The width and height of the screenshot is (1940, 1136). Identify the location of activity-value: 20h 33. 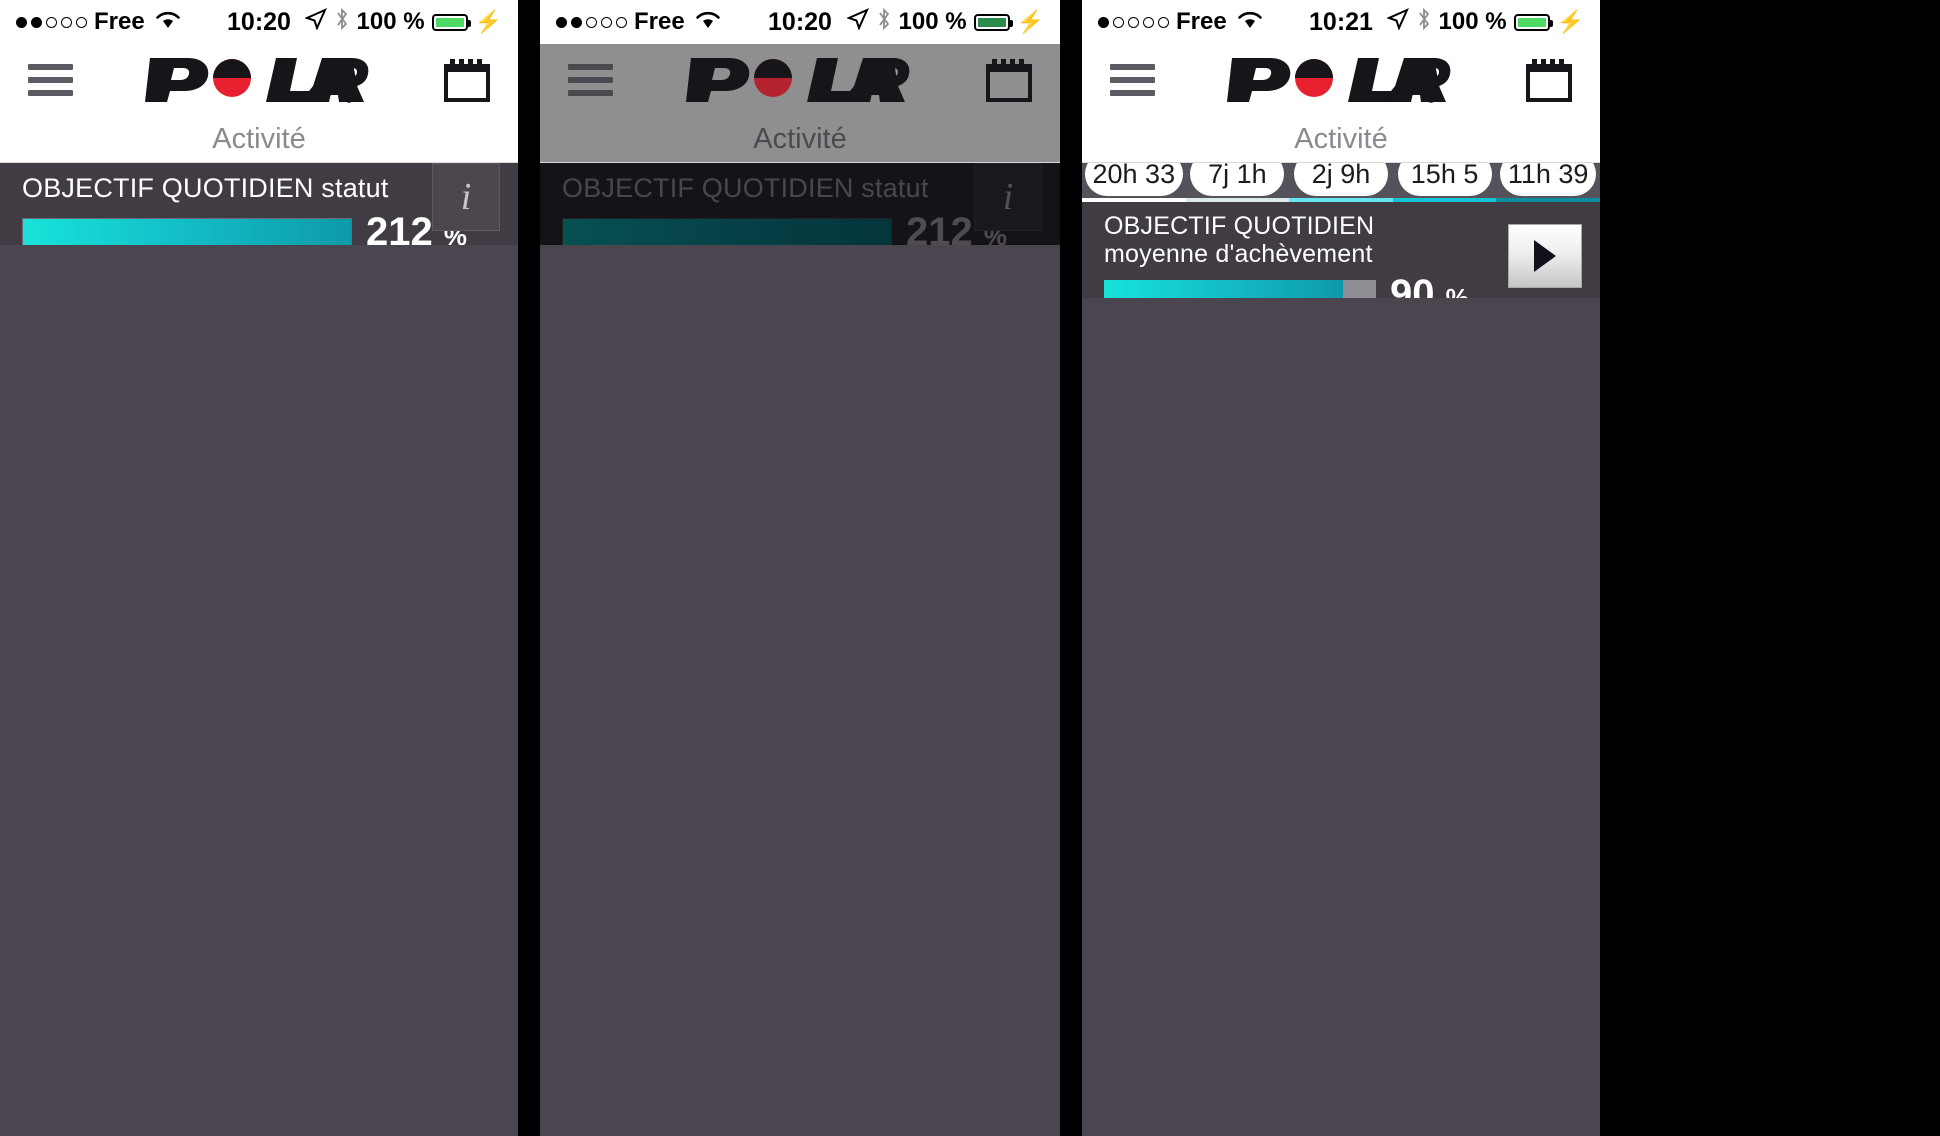
(1134, 179).